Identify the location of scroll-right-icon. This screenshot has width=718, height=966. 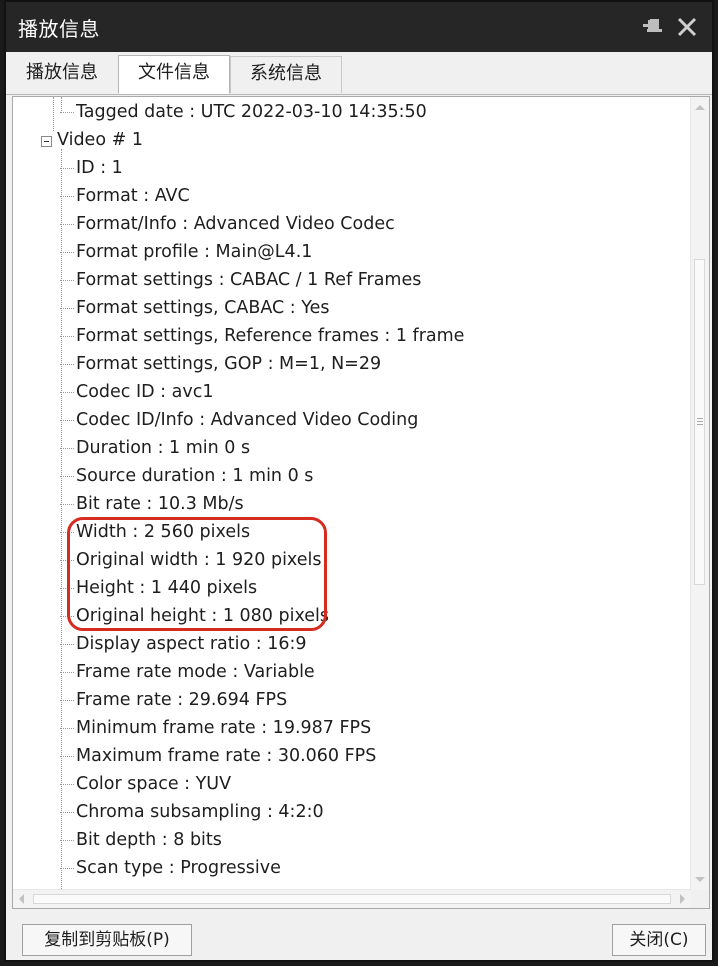
(682, 899).